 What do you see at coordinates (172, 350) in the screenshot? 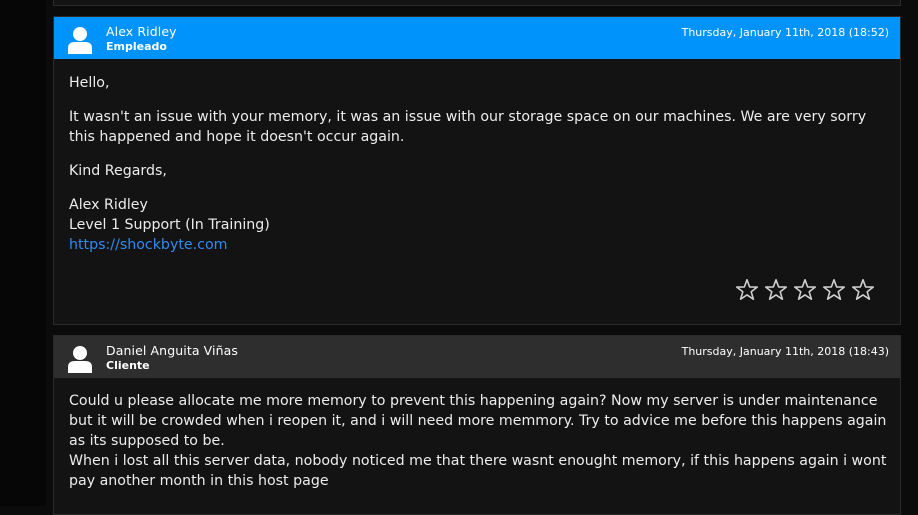
I see `reply-author-name: Daniel Anguita Viñas` at bounding box center [172, 350].